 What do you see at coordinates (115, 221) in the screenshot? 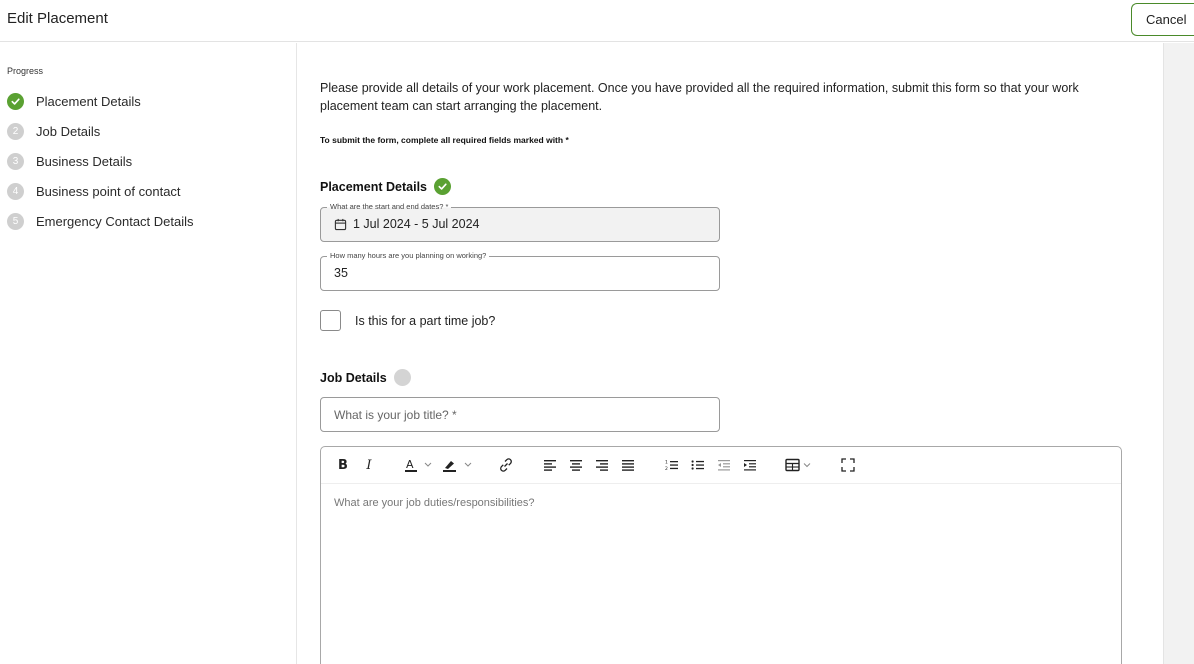
I see `step-label: Emergency Contact Details` at bounding box center [115, 221].